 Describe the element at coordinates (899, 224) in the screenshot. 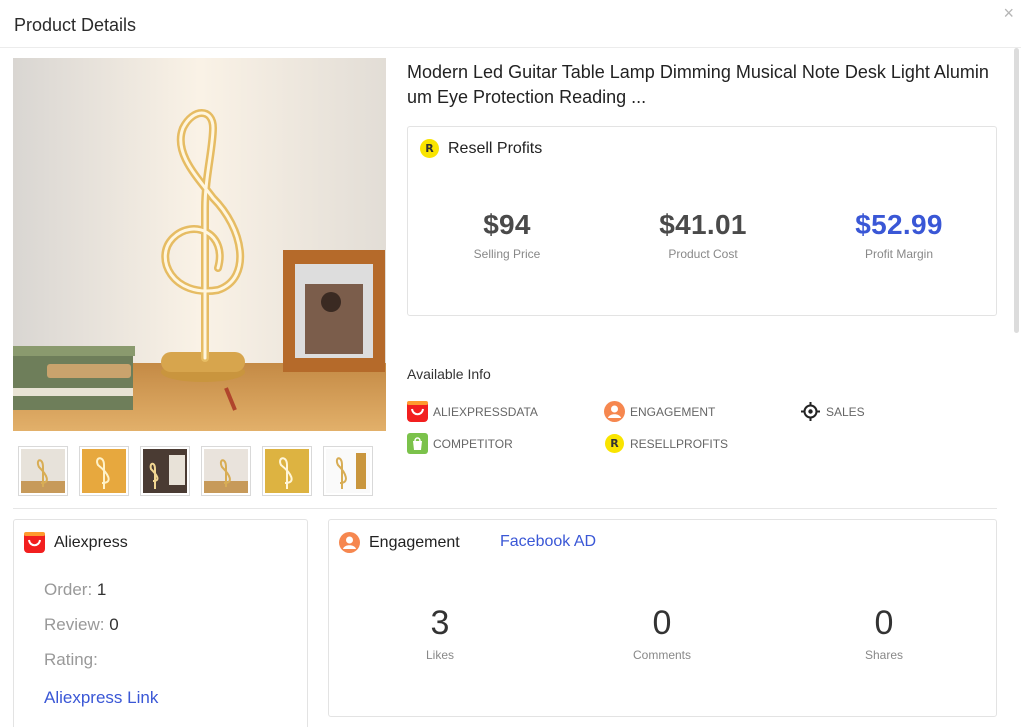

I see `profit-margin-value: $52.99` at that location.